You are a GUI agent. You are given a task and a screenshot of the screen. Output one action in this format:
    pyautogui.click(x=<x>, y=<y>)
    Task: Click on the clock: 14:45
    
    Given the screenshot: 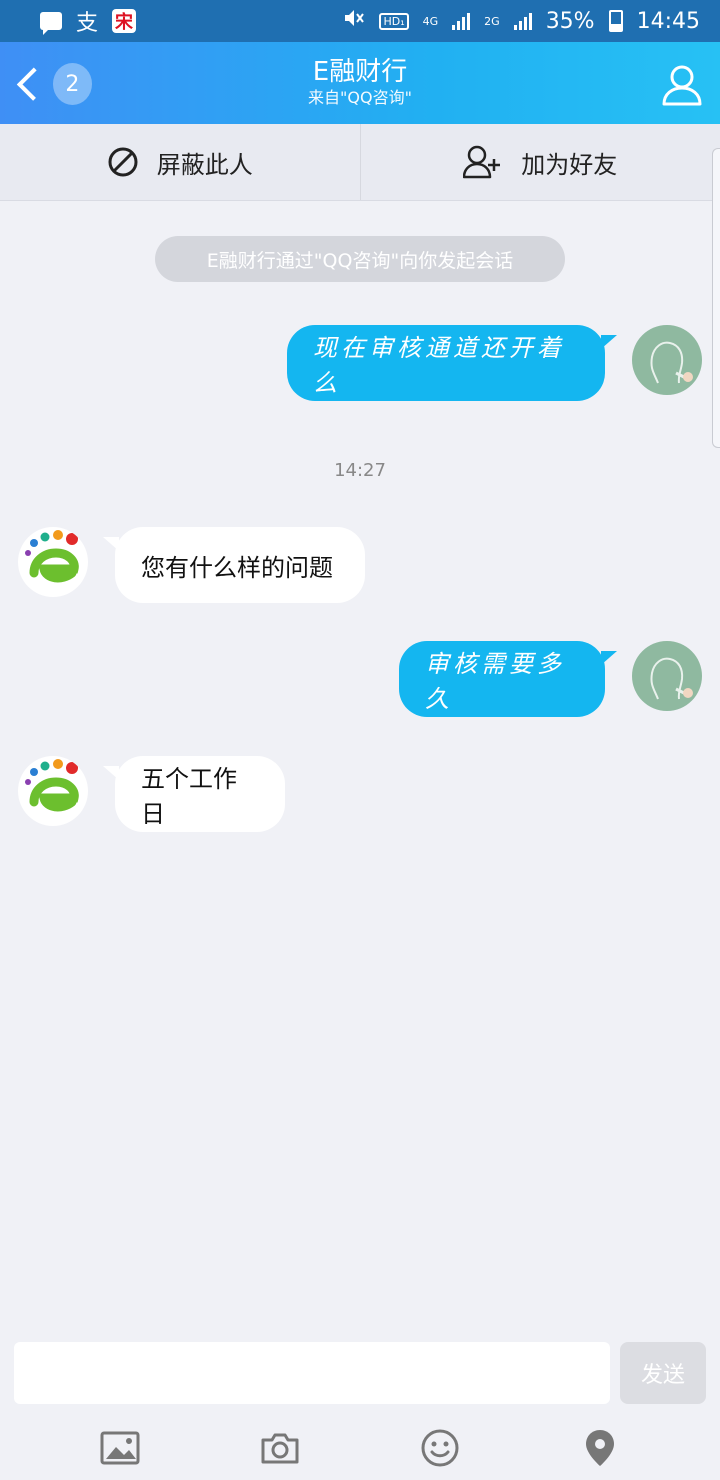 What is the action you would take?
    pyautogui.click(x=668, y=21)
    